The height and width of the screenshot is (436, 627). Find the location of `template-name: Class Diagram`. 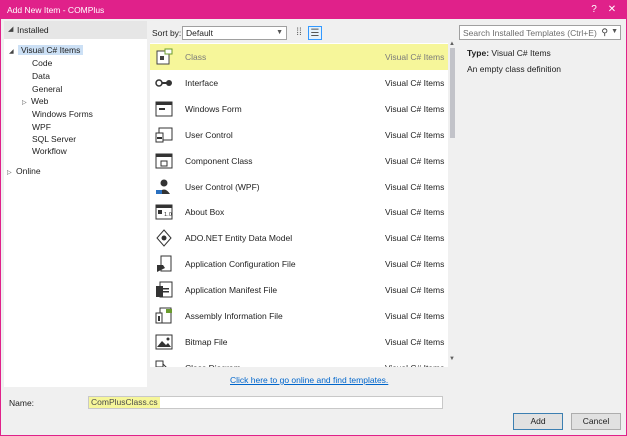

template-name: Class Diagram is located at coordinates (213, 365).